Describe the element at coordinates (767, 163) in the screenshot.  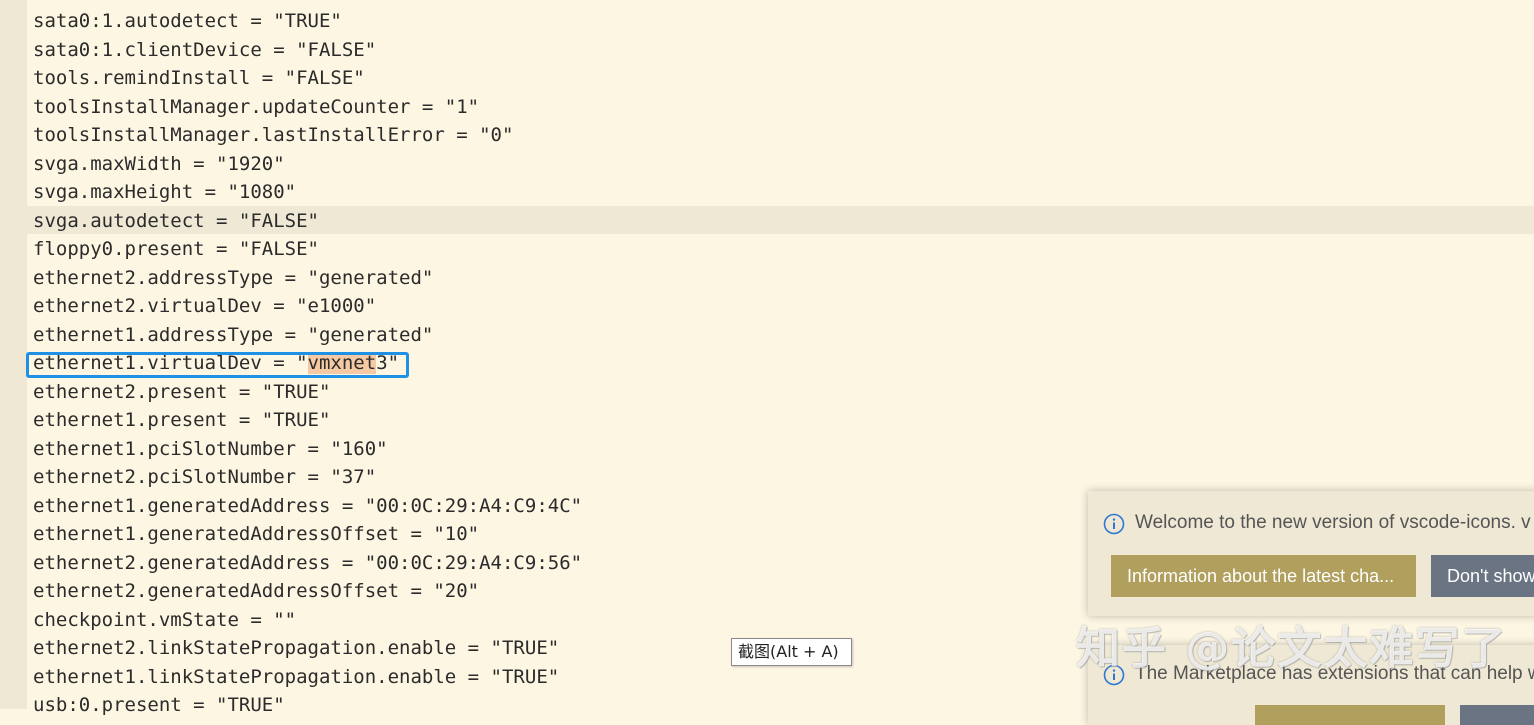
I see `code-line: svga.maxWidth = "1920"` at that location.